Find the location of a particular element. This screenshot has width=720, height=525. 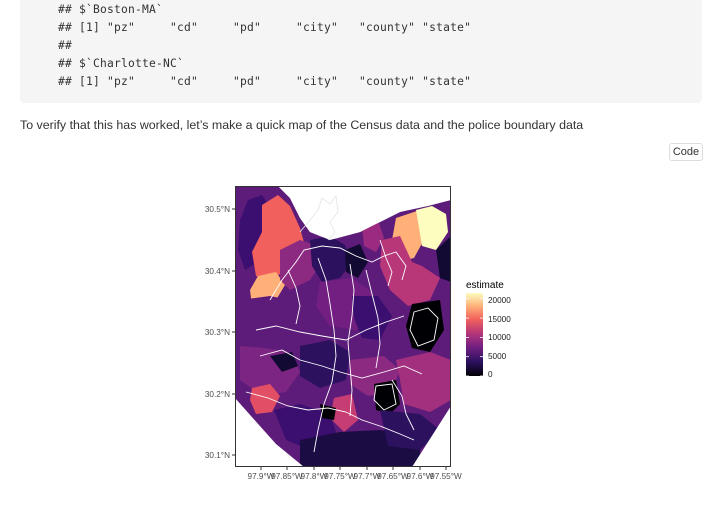

legend-label: 15000 is located at coordinates (499, 319).